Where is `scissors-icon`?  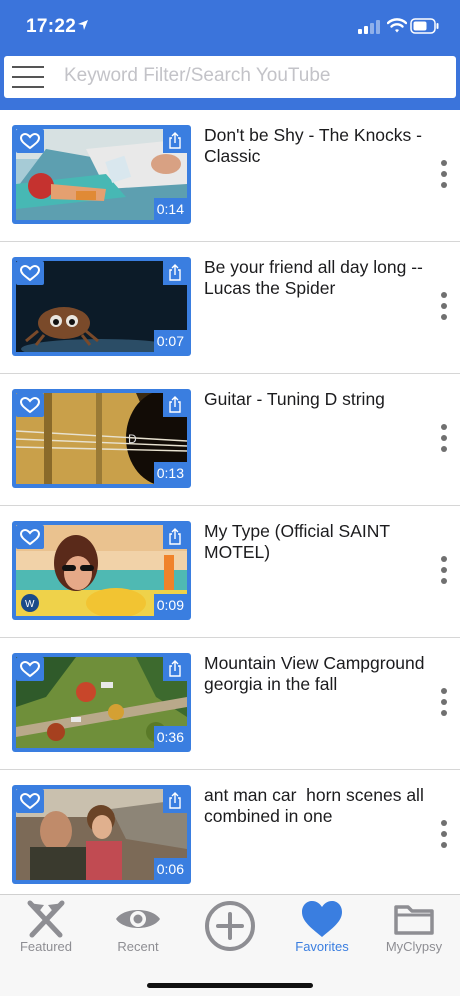
scissors-icon is located at coordinates (46, 919).